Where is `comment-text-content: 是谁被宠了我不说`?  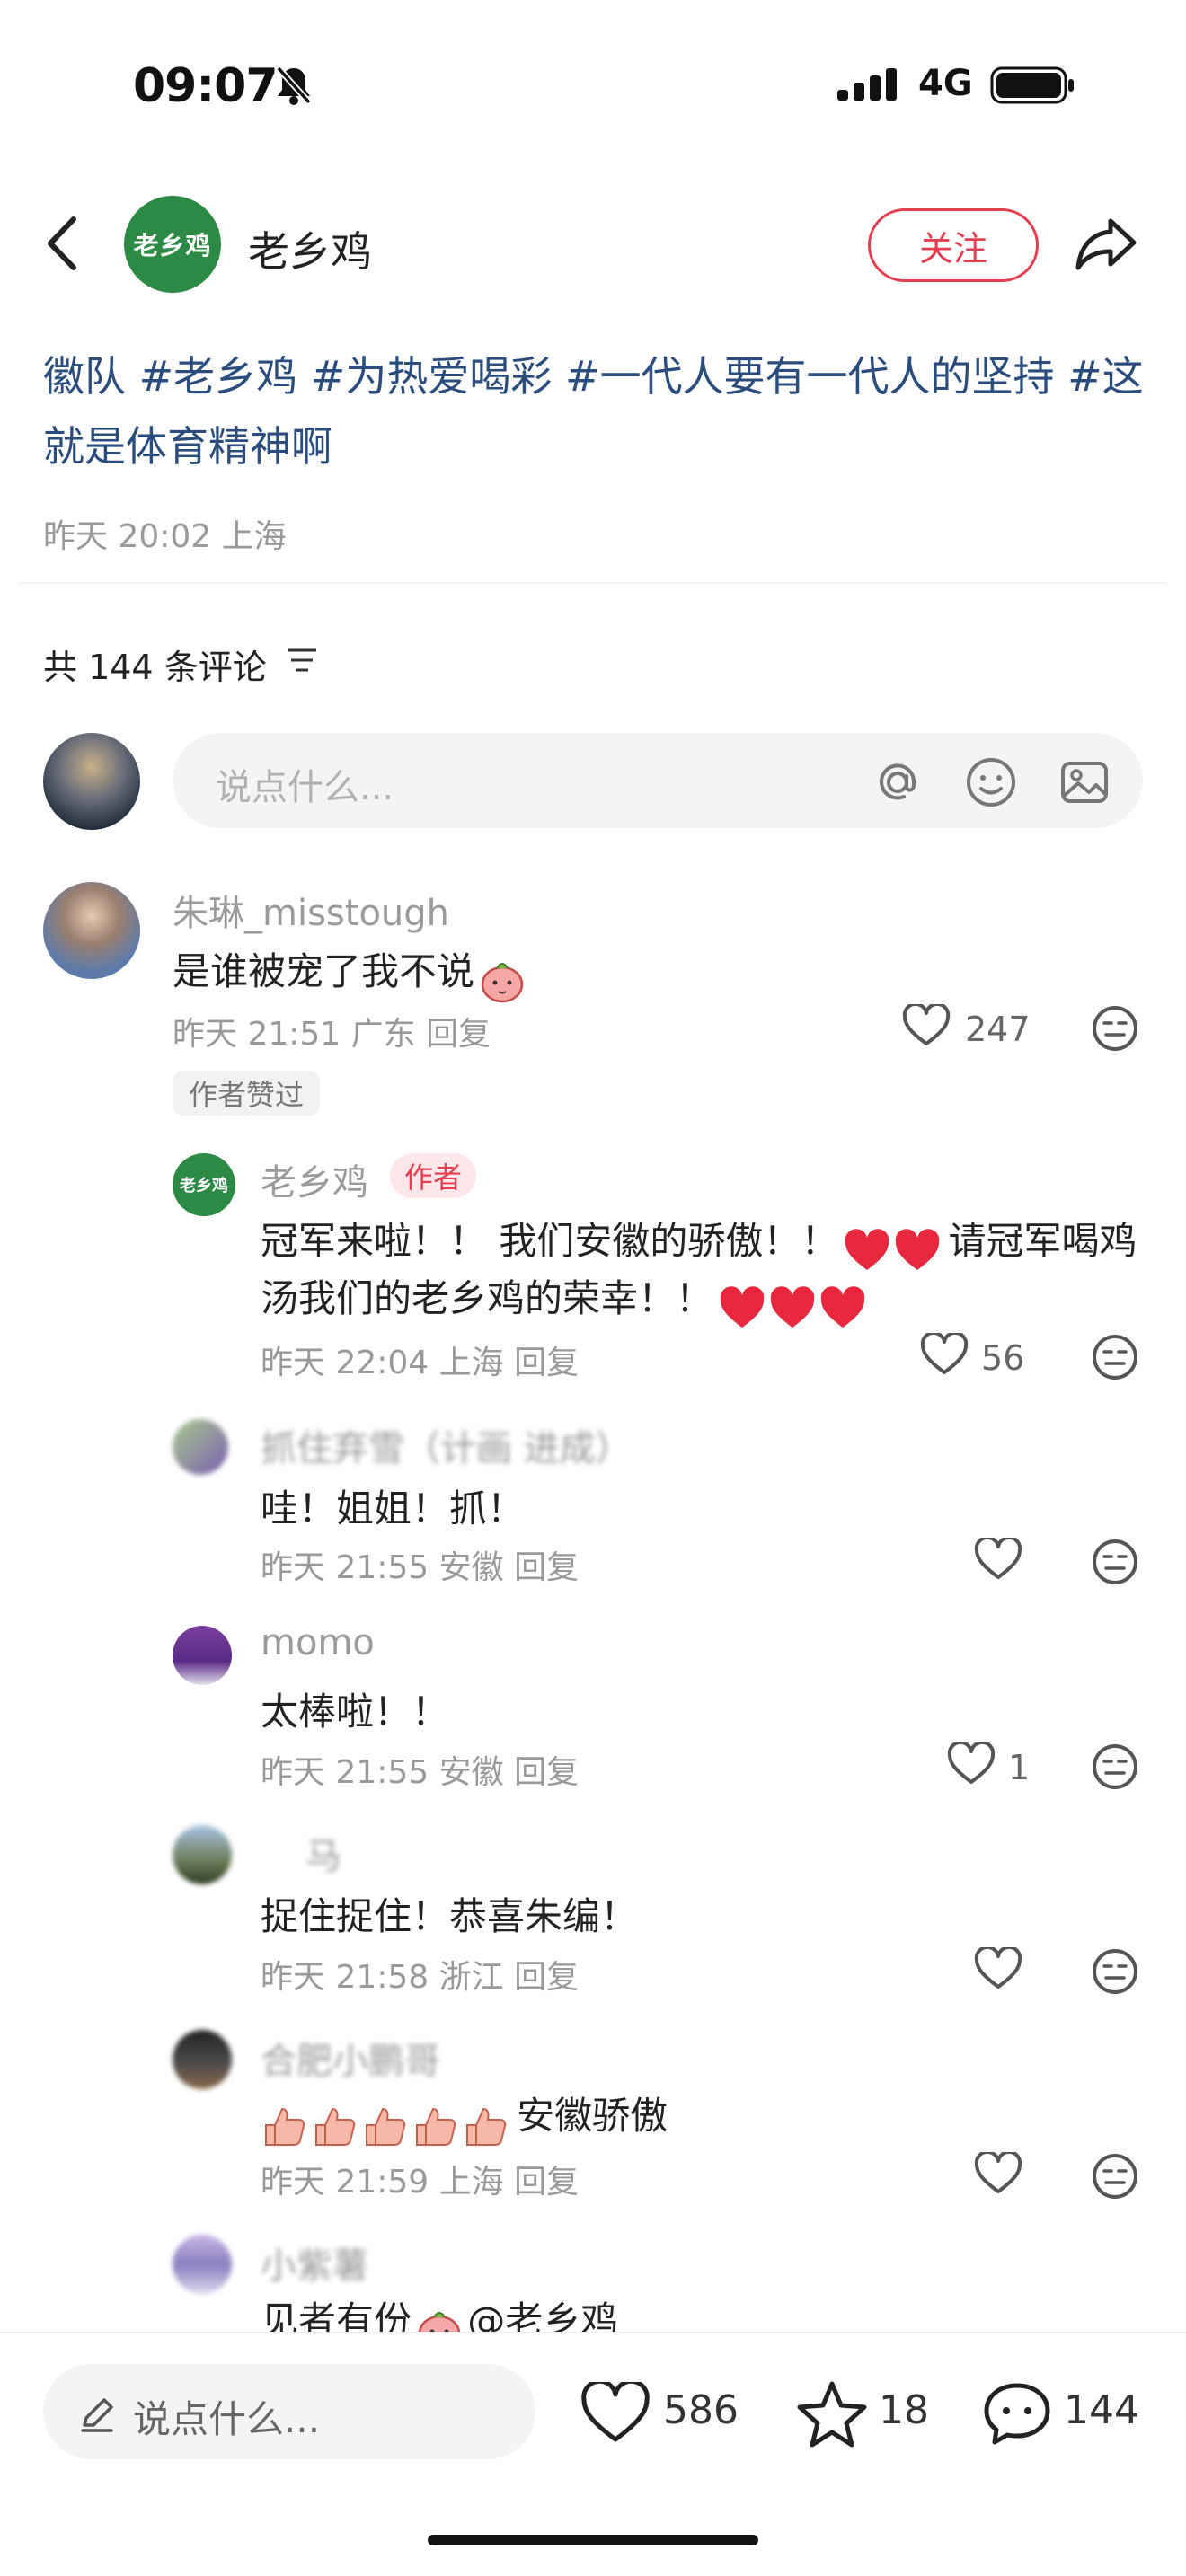
comment-text-content: 是谁被宠了我不说 is located at coordinates (324, 971).